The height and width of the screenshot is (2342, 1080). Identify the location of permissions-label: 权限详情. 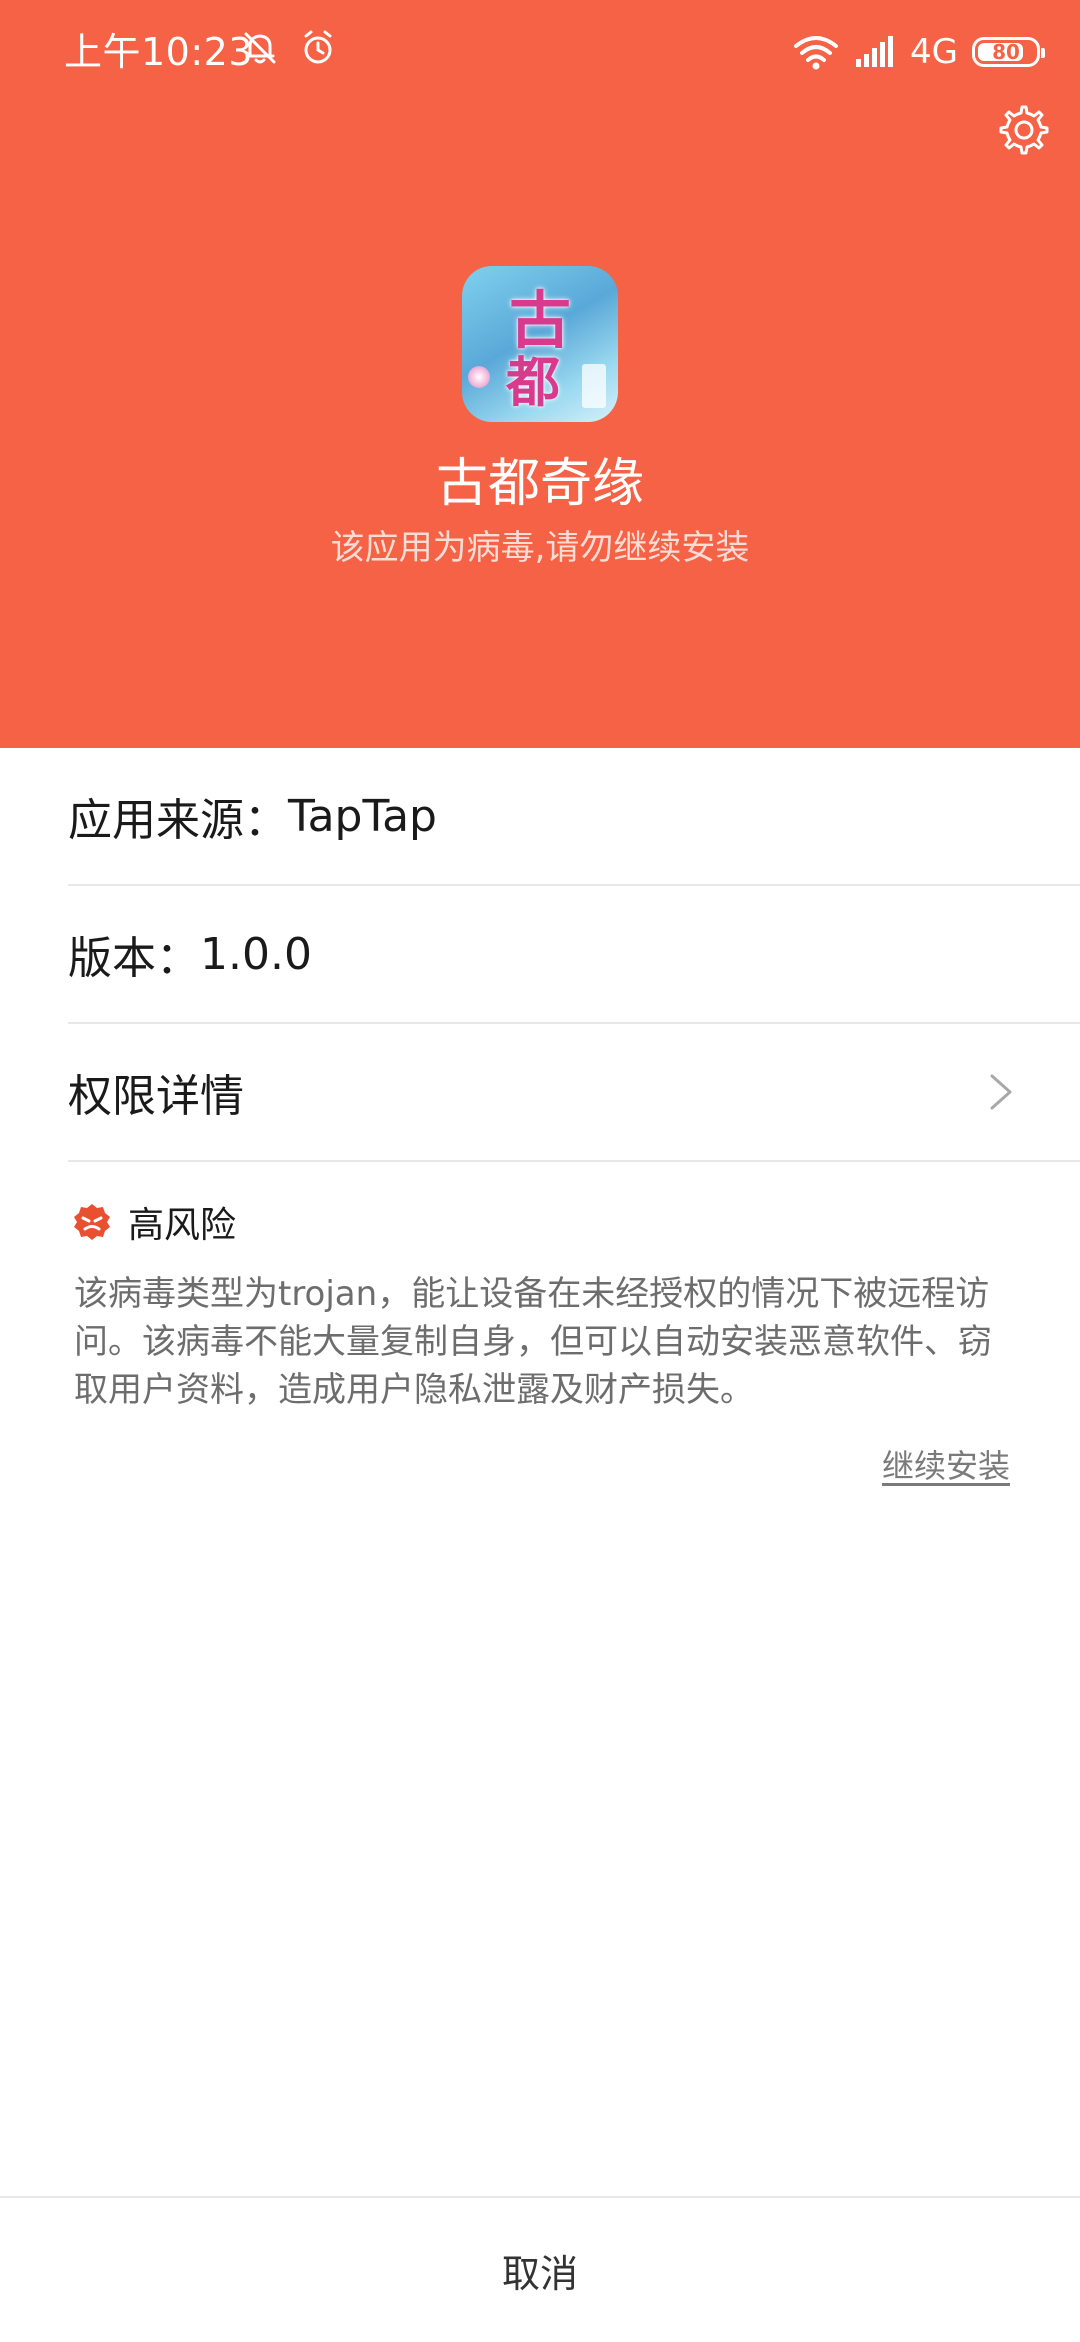
(156, 1096).